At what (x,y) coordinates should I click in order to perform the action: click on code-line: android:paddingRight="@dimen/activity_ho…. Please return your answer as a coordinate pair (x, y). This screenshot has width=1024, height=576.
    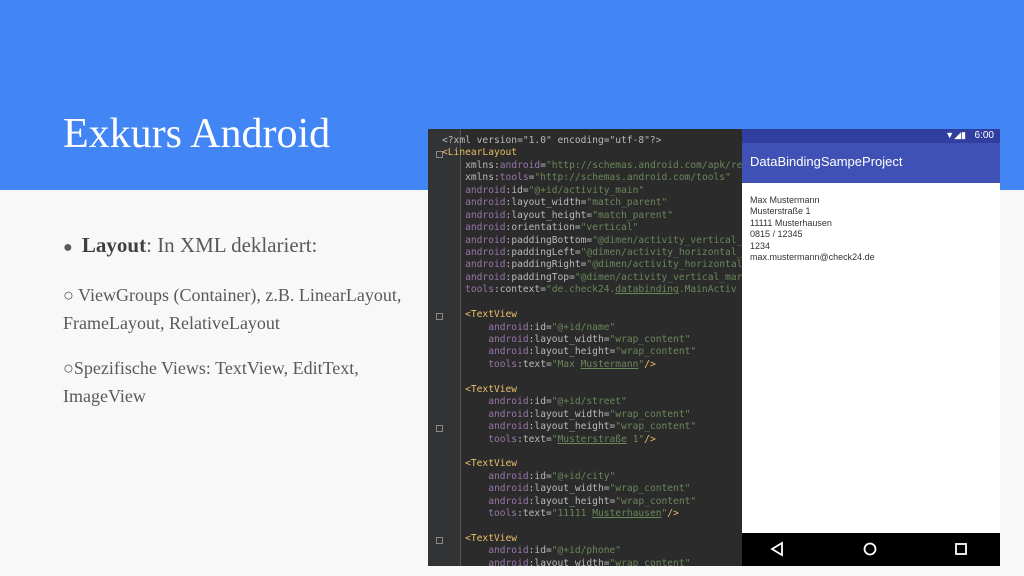
    Looking at the image, I should click on (592, 265).